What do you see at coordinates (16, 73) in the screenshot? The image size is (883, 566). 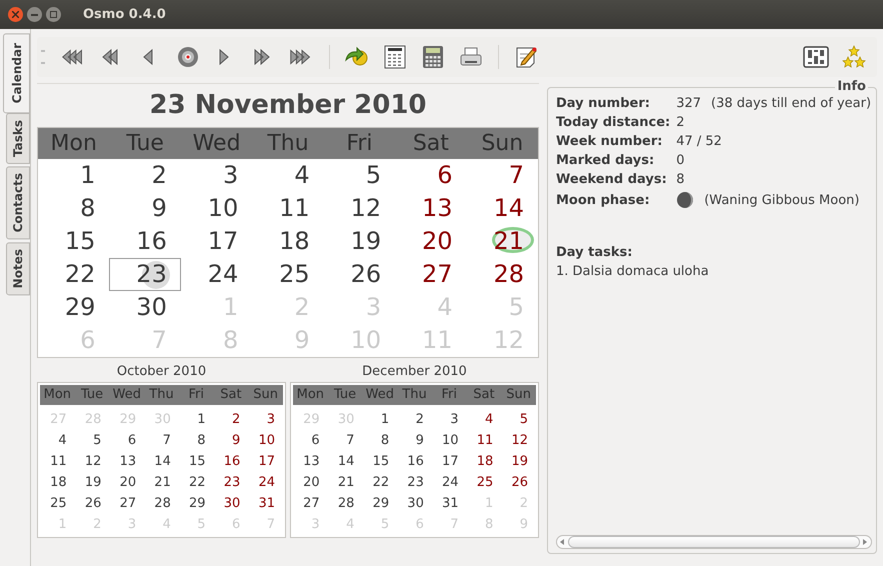 I see `side-tab: Calendar` at bounding box center [16, 73].